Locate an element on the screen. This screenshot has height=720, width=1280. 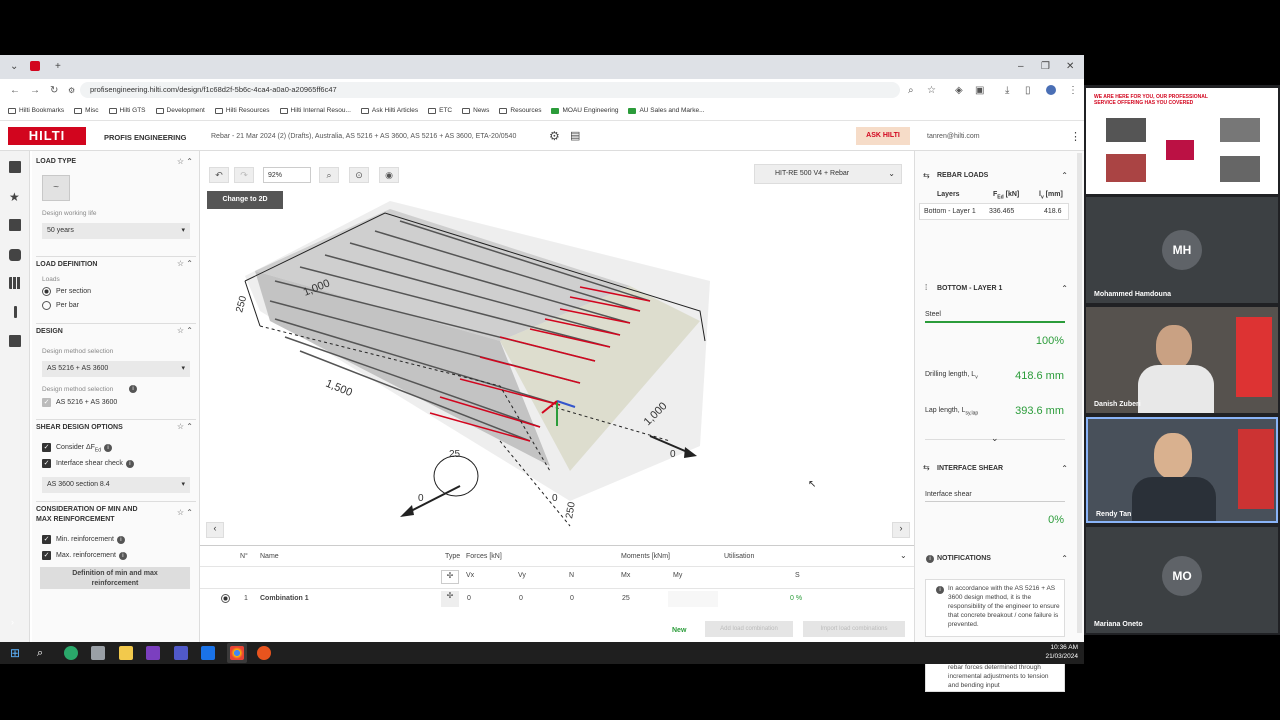
sidepanel-icon: ▯ is located at coordinates (1028, 90).